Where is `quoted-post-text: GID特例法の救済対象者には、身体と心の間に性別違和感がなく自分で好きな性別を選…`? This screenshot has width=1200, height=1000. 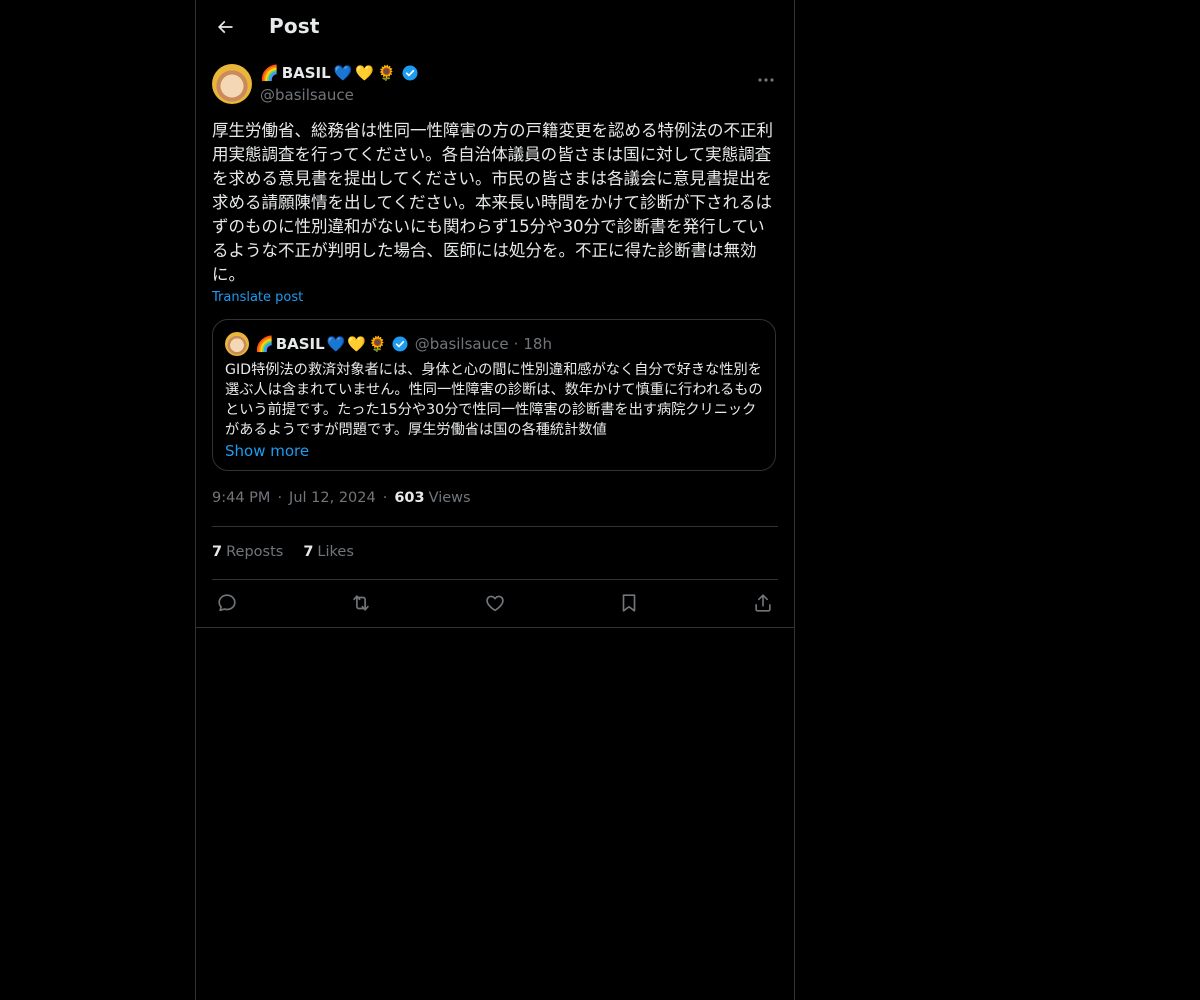
quoted-post-text: GID特例法の救済対象者には、身体と心の間に性別違和感がなく自分で好きな性別を選… is located at coordinates (494, 400).